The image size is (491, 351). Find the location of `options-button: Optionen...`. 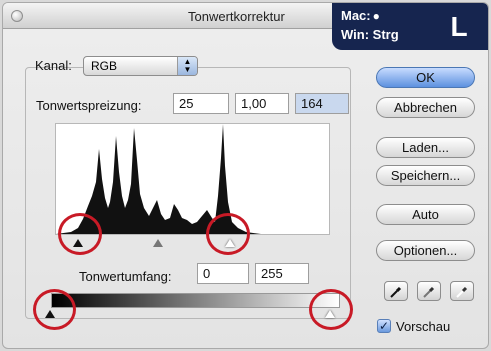

options-button: Optionen... is located at coordinates (425, 250).